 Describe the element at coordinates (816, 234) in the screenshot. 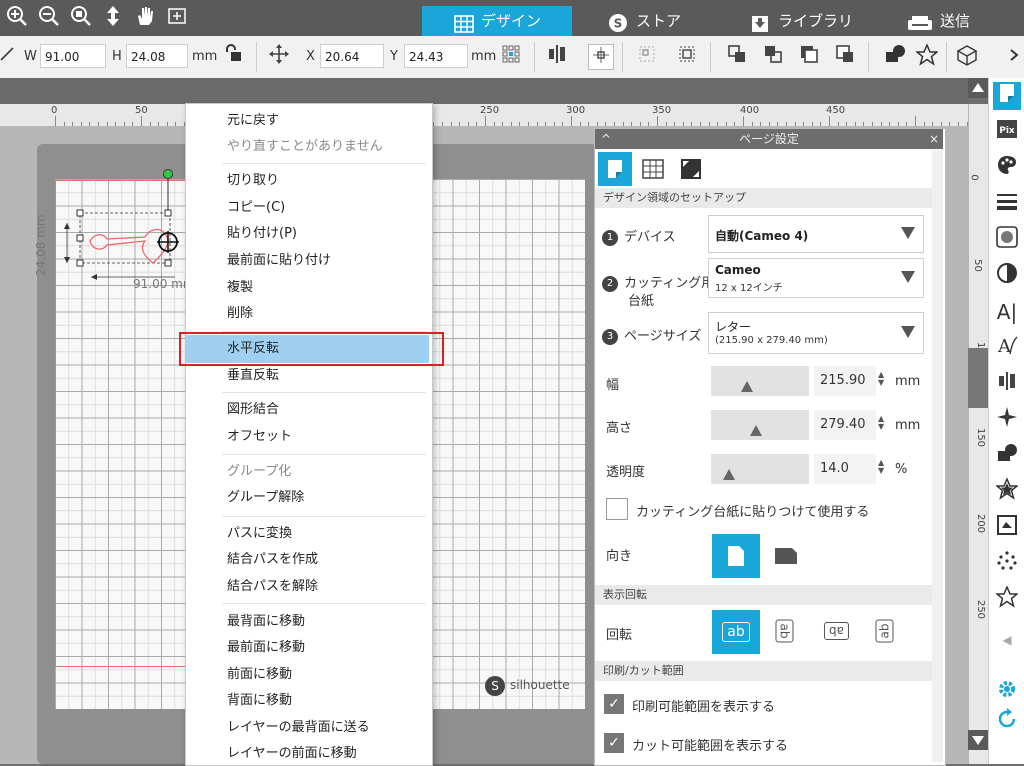

I see `device-dropdown: 自動(Cameo 4)` at that location.